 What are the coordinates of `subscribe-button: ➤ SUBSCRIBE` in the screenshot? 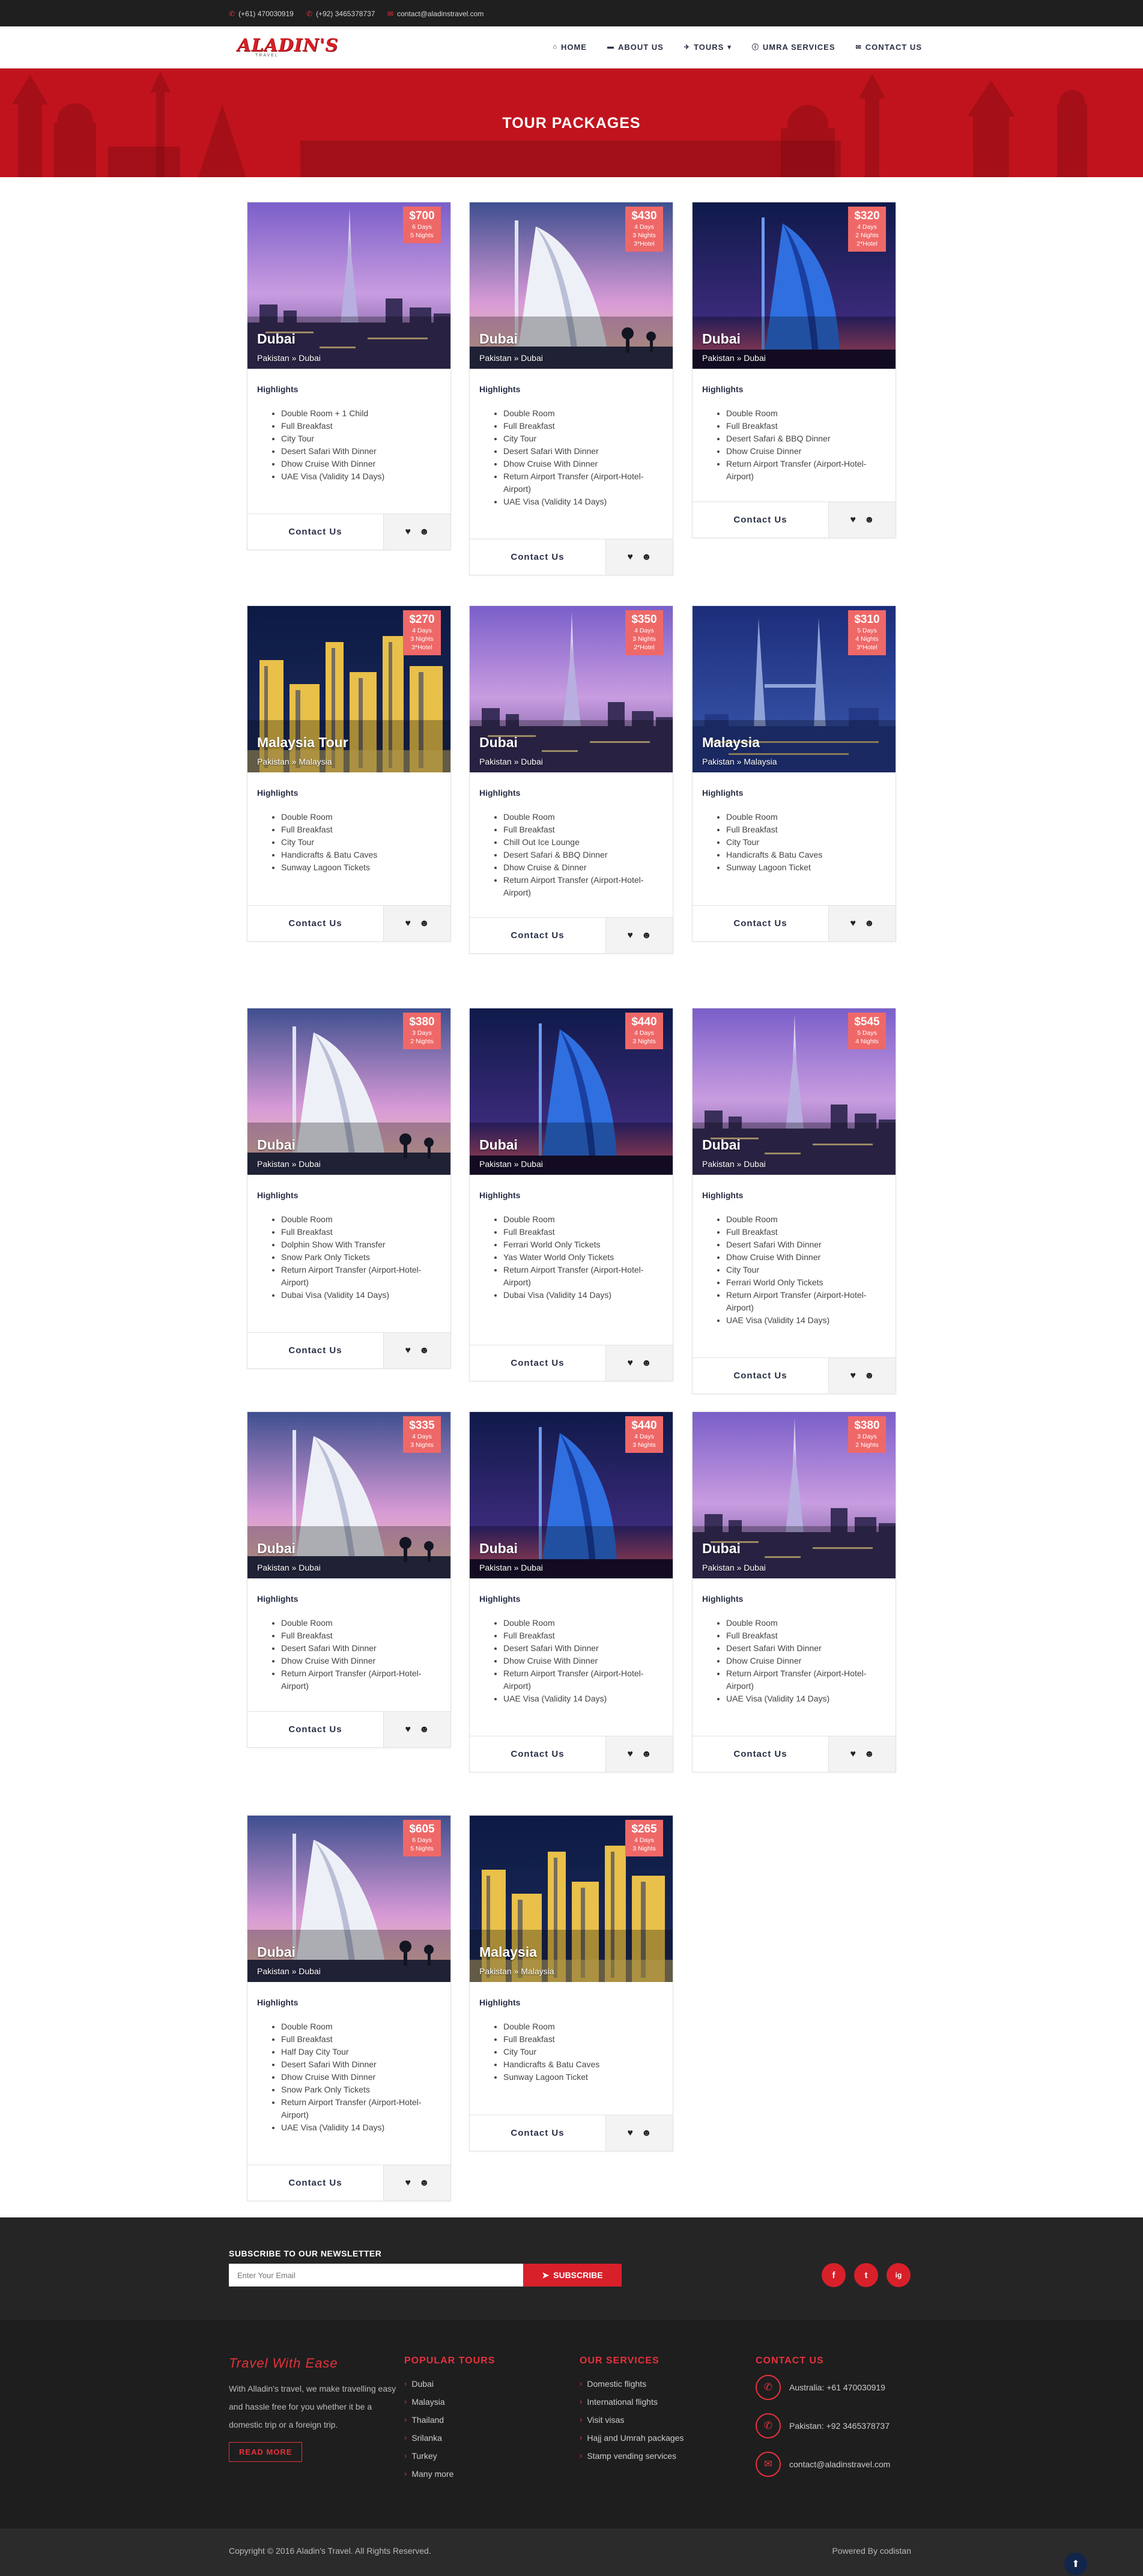 It's located at (572, 2275).